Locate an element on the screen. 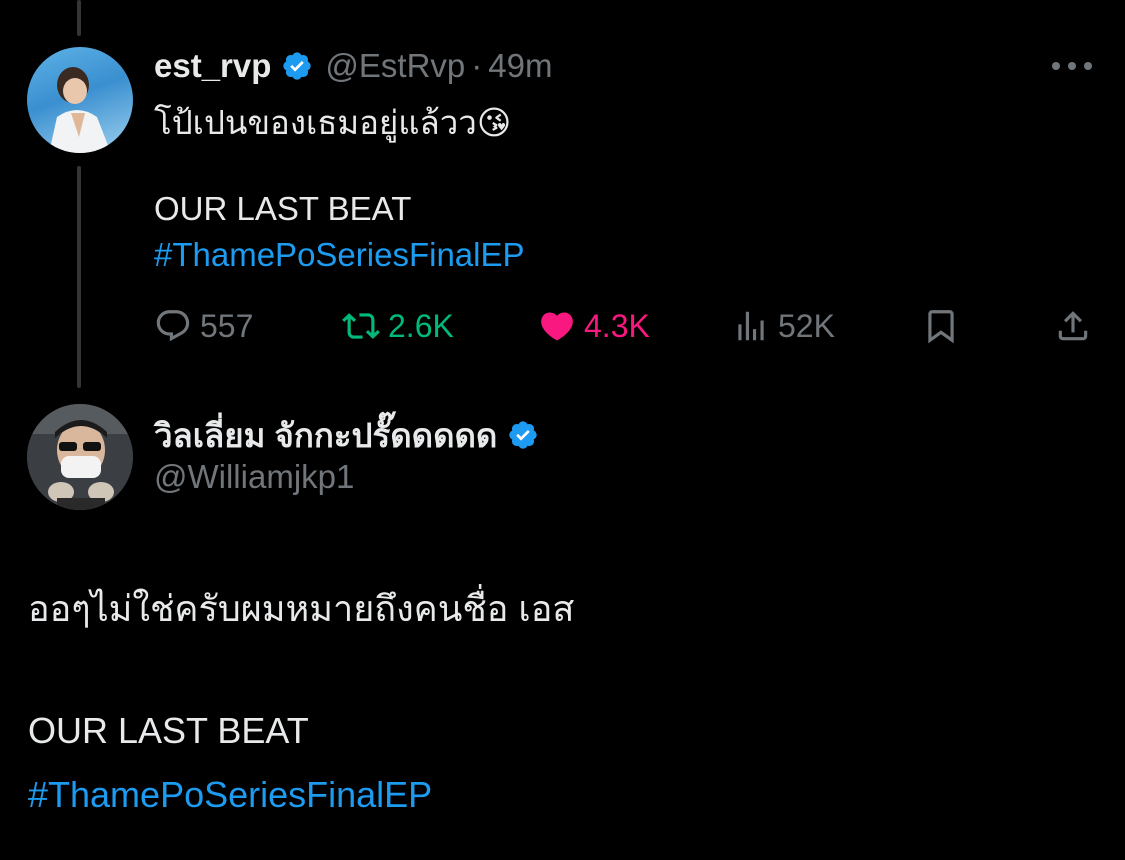 Image resolution: width=1125 pixels, height=860 pixels. like-count: 4.3K is located at coordinates (617, 325).